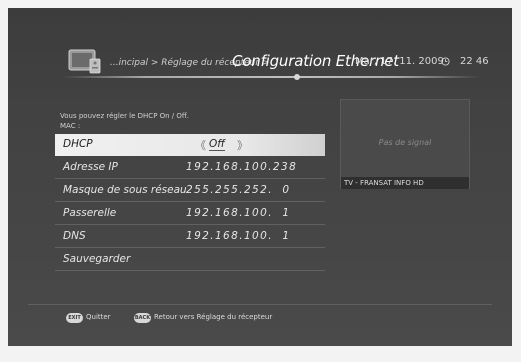 This screenshot has height=362, width=521. Describe the element at coordinates (190, 145) in the screenshot. I see `setting-row-dhcp: DHCP 《 Off 》` at that location.